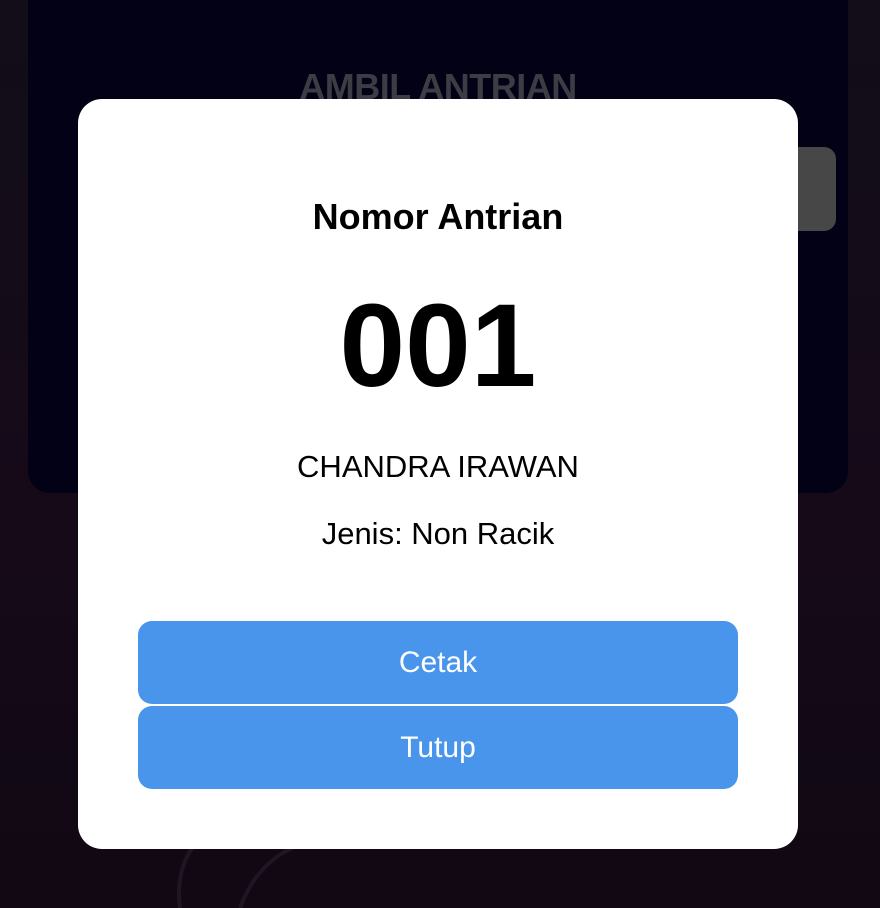 The width and height of the screenshot is (880, 908). I want to click on queue-number: 001, so click(438, 346).